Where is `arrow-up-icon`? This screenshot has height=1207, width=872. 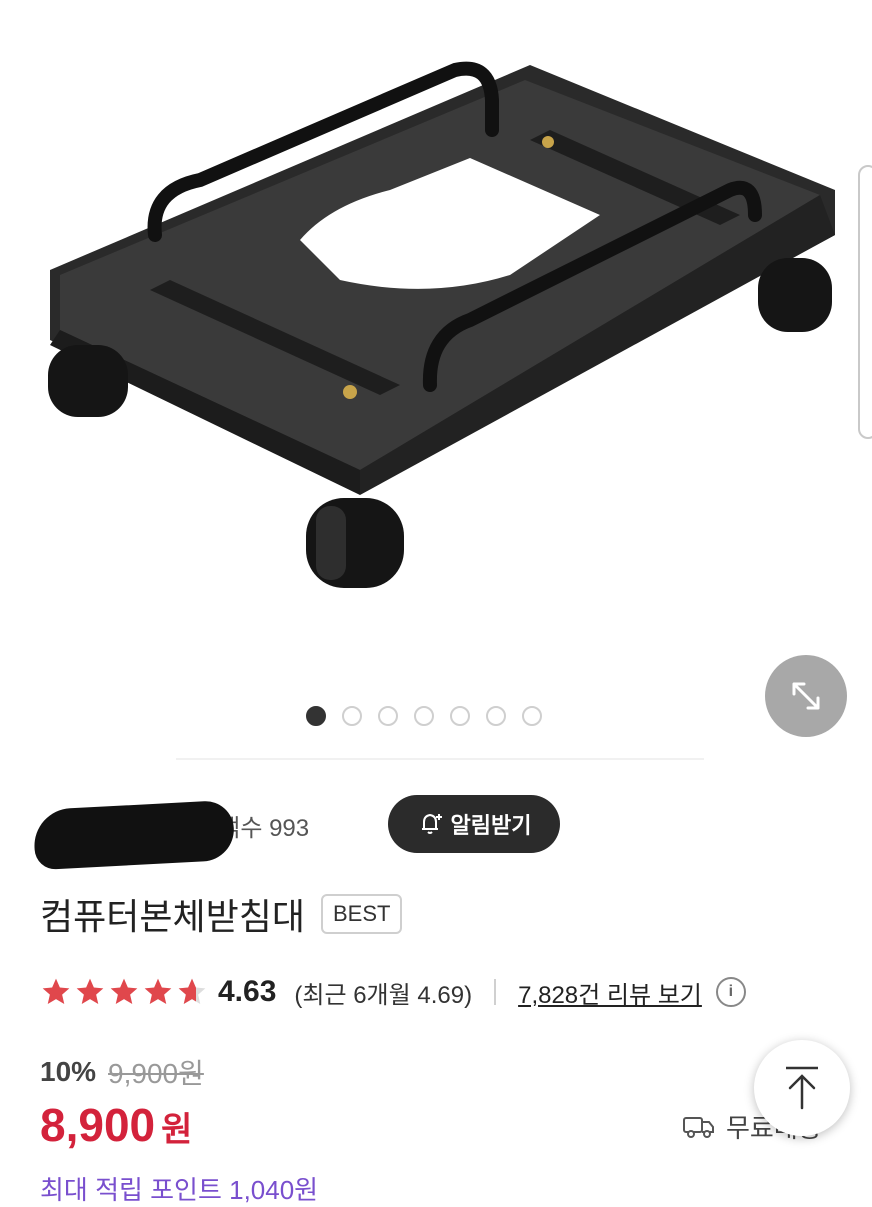 arrow-up-icon is located at coordinates (802, 1088).